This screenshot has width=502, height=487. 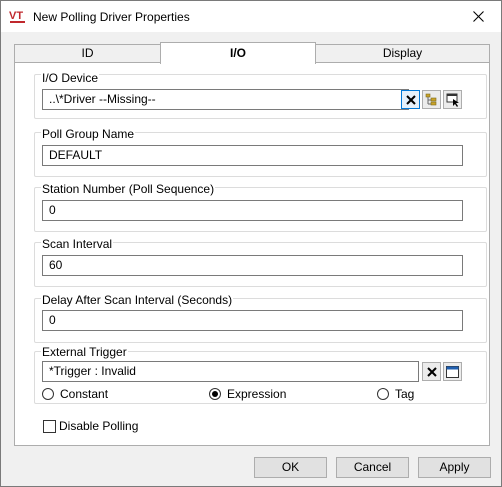 What do you see at coordinates (372, 467) in the screenshot?
I see `cancel-button: Cancel` at bounding box center [372, 467].